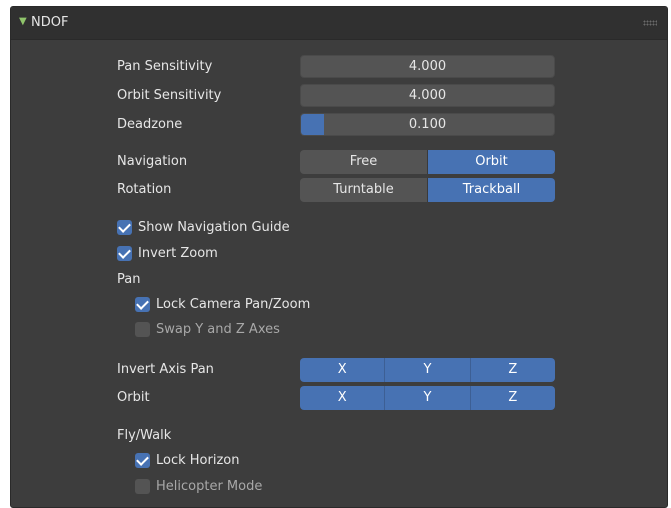 Image resolution: width=671 pixels, height=508 pixels. I want to click on deadzone-value: 0.100, so click(427, 124).